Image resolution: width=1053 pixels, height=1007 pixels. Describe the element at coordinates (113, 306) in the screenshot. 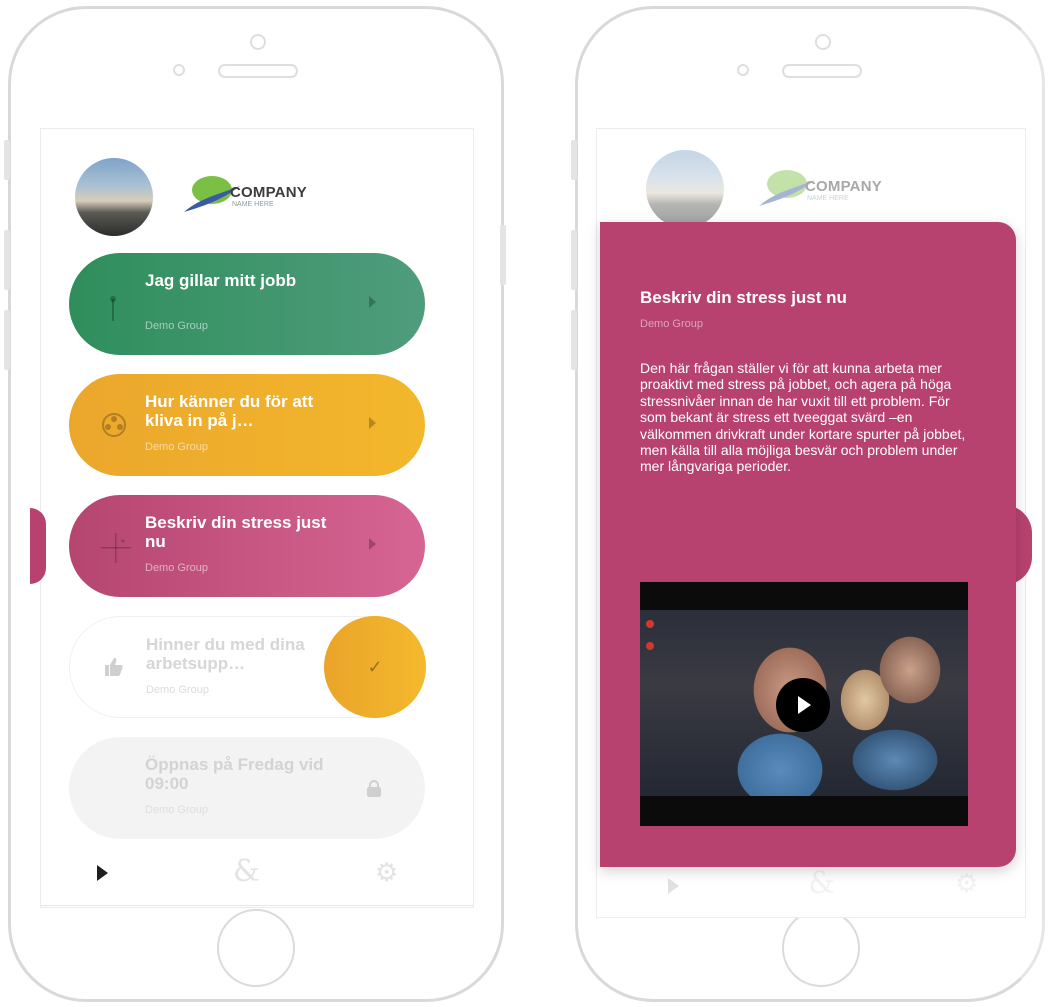

I see `pin-icon` at that location.